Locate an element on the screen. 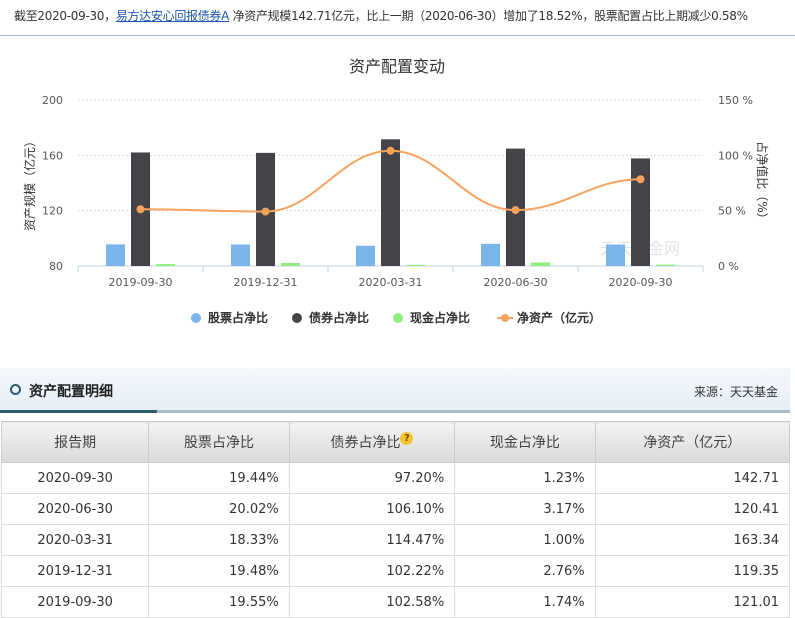  table-cell: 97.20% is located at coordinates (372, 478).